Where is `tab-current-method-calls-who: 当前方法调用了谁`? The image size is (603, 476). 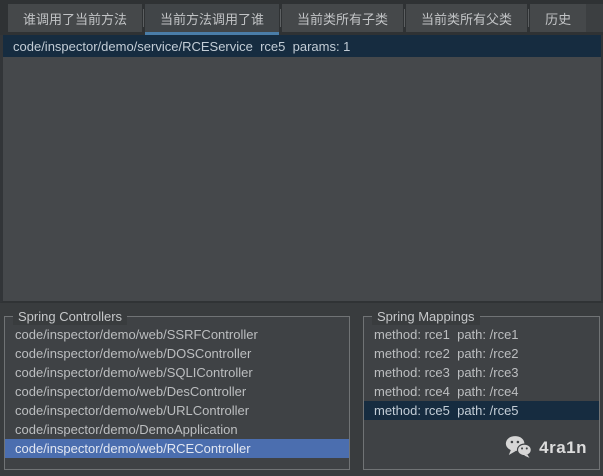 tab-current-method-calls-who: 当前方法调用了谁 is located at coordinates (212, 19).